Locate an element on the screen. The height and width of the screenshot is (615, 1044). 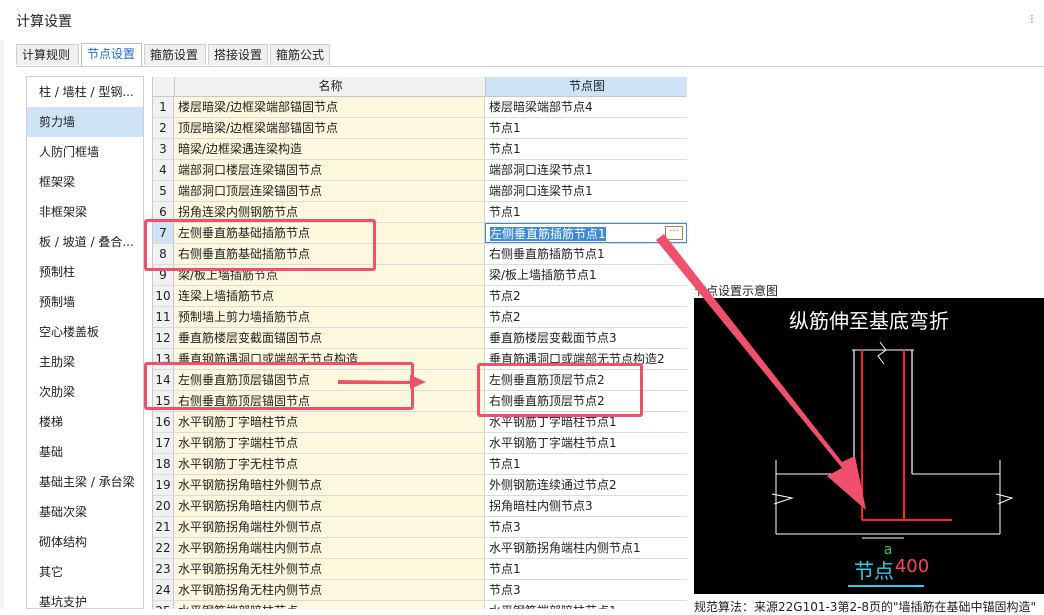
arrow-down-right-icon is located at coordinates (761, 372).